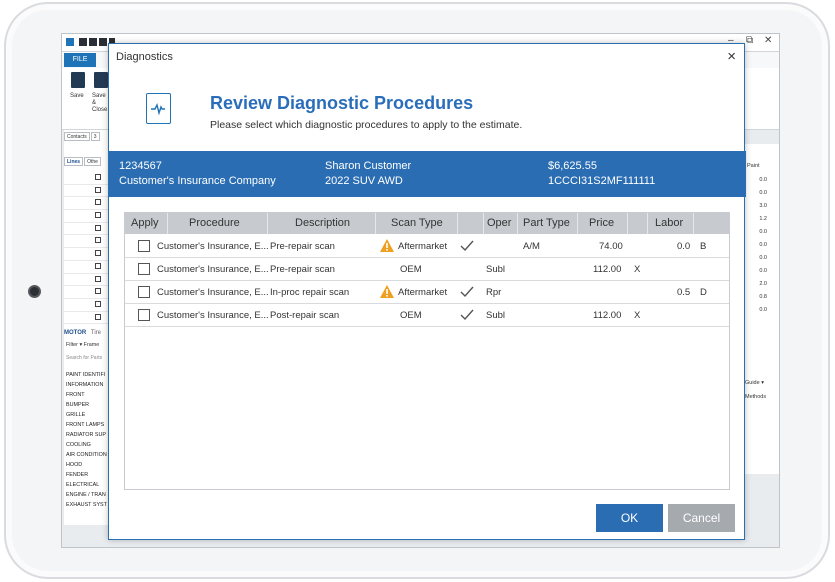  What do you see at coordinates (611, 246) in the screenshot?
I see `price-cell: 74.00` at bounding box center [611, 246].